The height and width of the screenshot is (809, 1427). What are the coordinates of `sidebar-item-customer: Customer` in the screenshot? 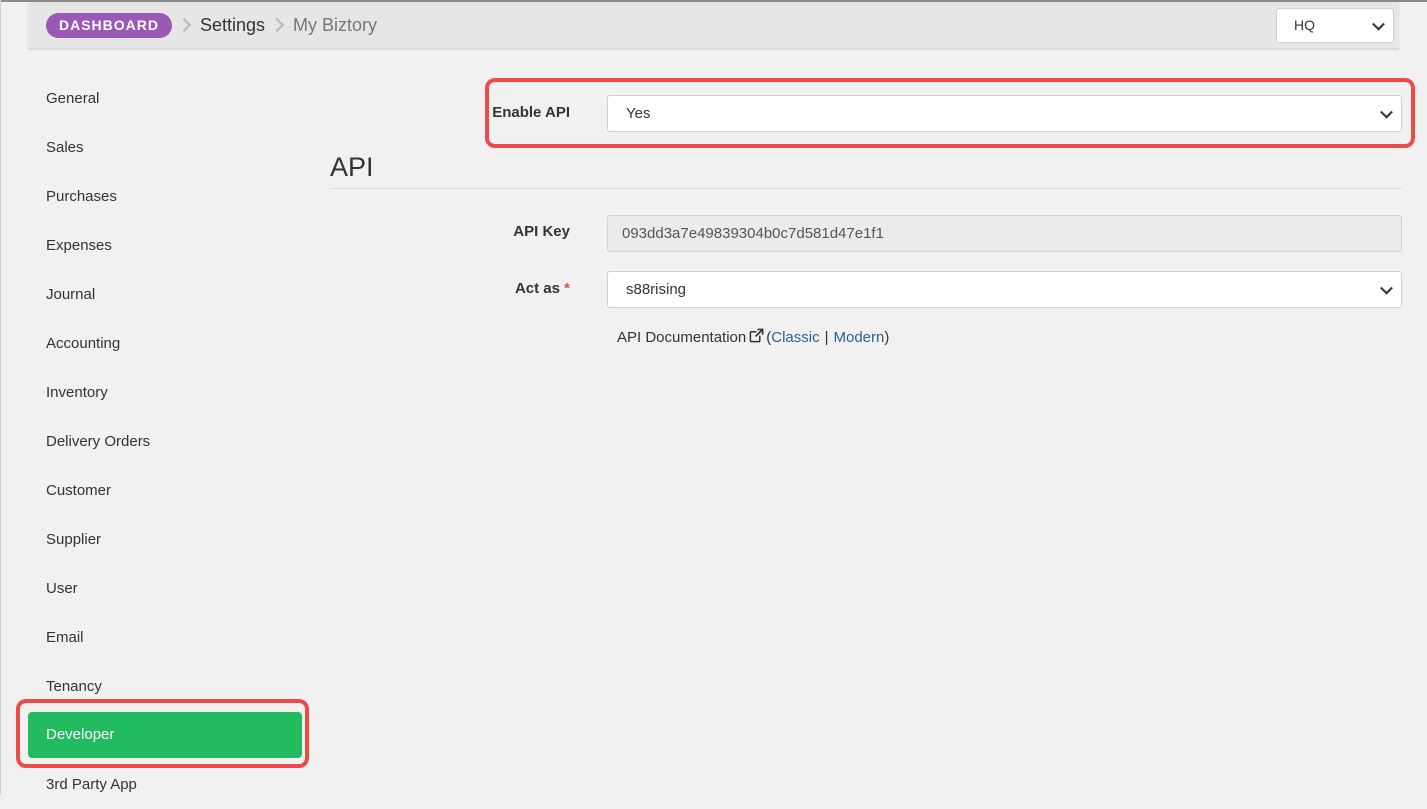 It's located at (165, 490).